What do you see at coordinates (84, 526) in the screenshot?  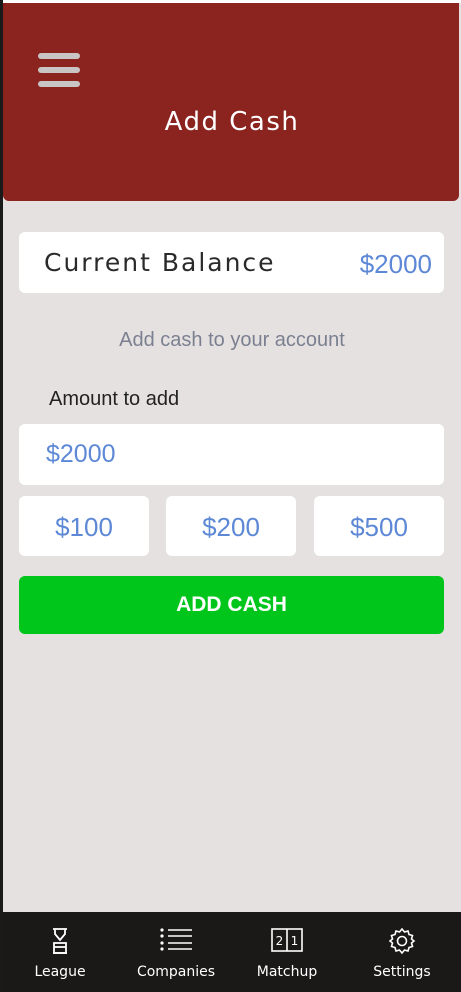 I see `preset-100-button: $100` at bounding box center [84, 526].